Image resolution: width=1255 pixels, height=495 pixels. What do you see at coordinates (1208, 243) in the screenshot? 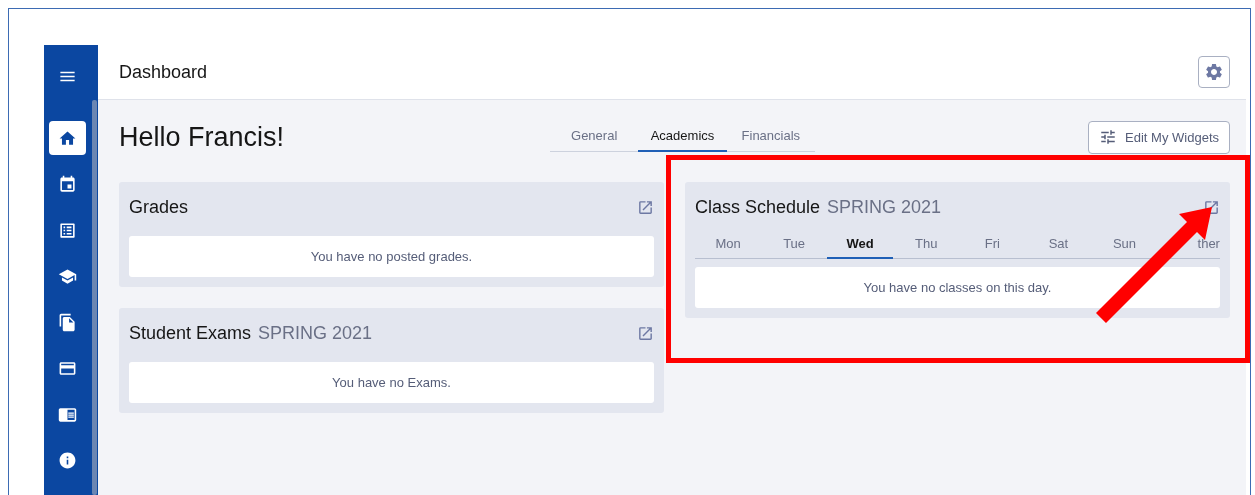
I see `day-tab: ther` at bounding box center [1208, 243].